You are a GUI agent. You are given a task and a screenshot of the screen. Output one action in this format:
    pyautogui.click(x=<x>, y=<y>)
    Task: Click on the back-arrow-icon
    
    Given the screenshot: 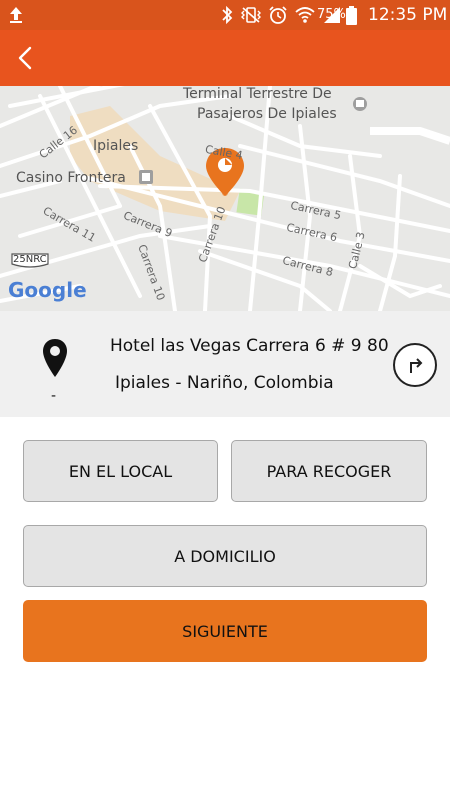 What is the action you would take?
    pyautogui.click(x=28, y=58)
    